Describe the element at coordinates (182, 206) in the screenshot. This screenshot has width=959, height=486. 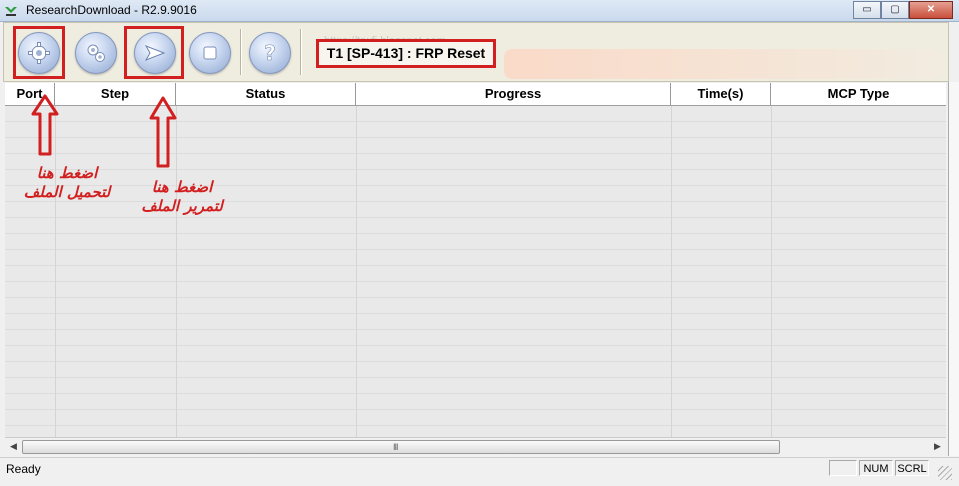
I see `annotation-start-line2: لتمرير الملف` at that location.